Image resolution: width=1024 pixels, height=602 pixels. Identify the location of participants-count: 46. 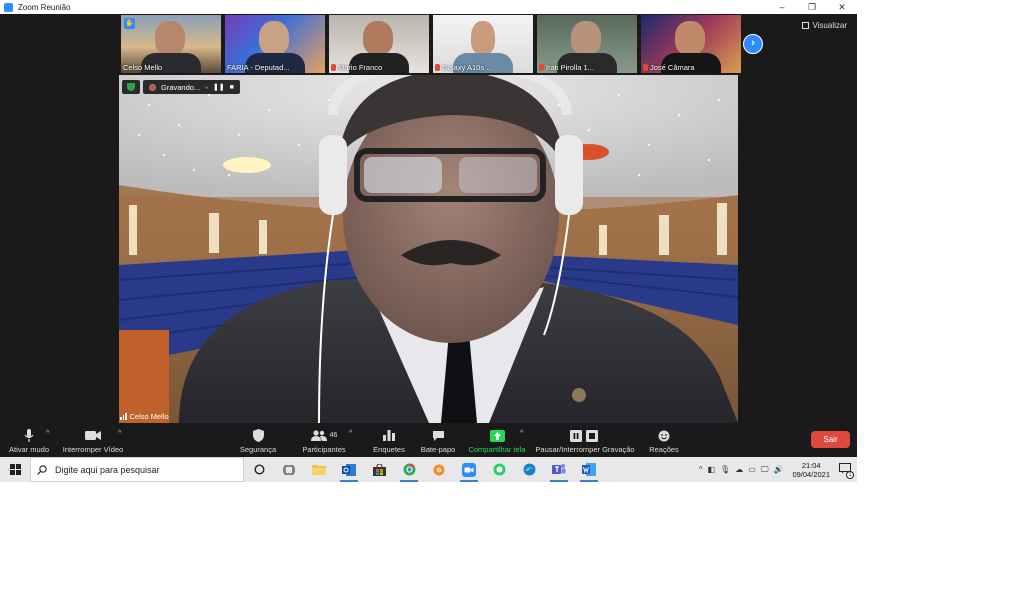
(333, 435).